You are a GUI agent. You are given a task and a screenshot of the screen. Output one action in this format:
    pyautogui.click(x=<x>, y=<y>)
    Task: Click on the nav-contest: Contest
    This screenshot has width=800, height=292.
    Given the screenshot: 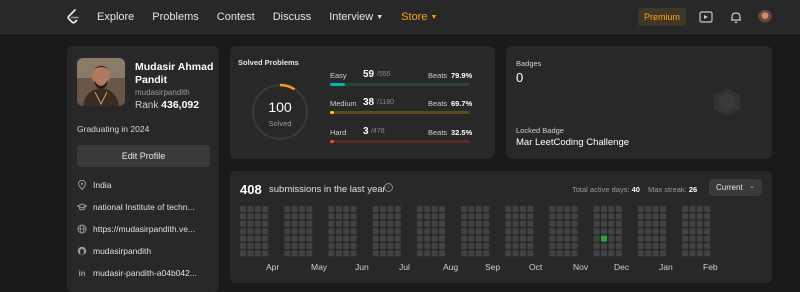 What is the action you would take?
    pyautogui.click(x=236, y=17)
    